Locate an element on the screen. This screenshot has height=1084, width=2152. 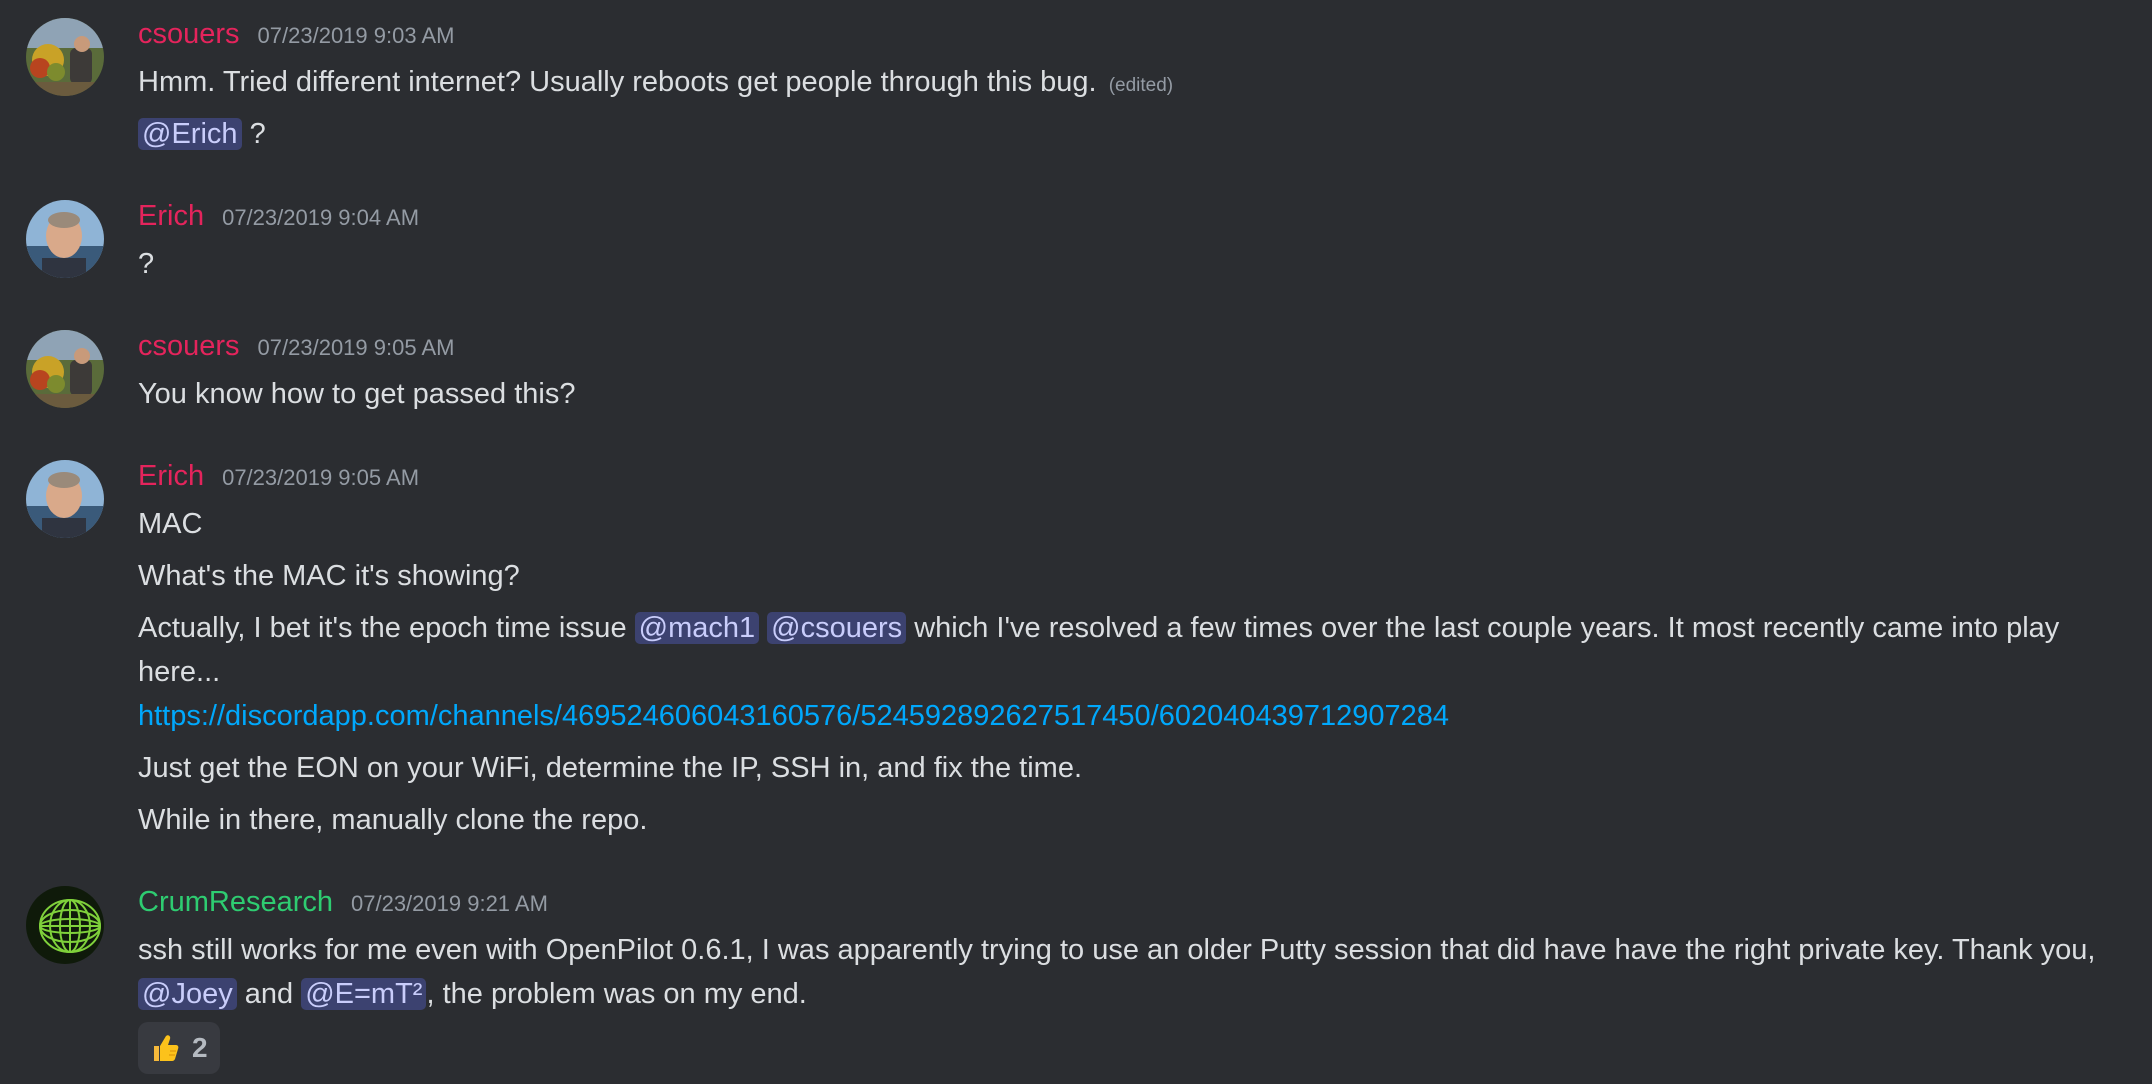
message-header: csouers 07/23/2019 9:05 AM is located at coordinates (296, 350).